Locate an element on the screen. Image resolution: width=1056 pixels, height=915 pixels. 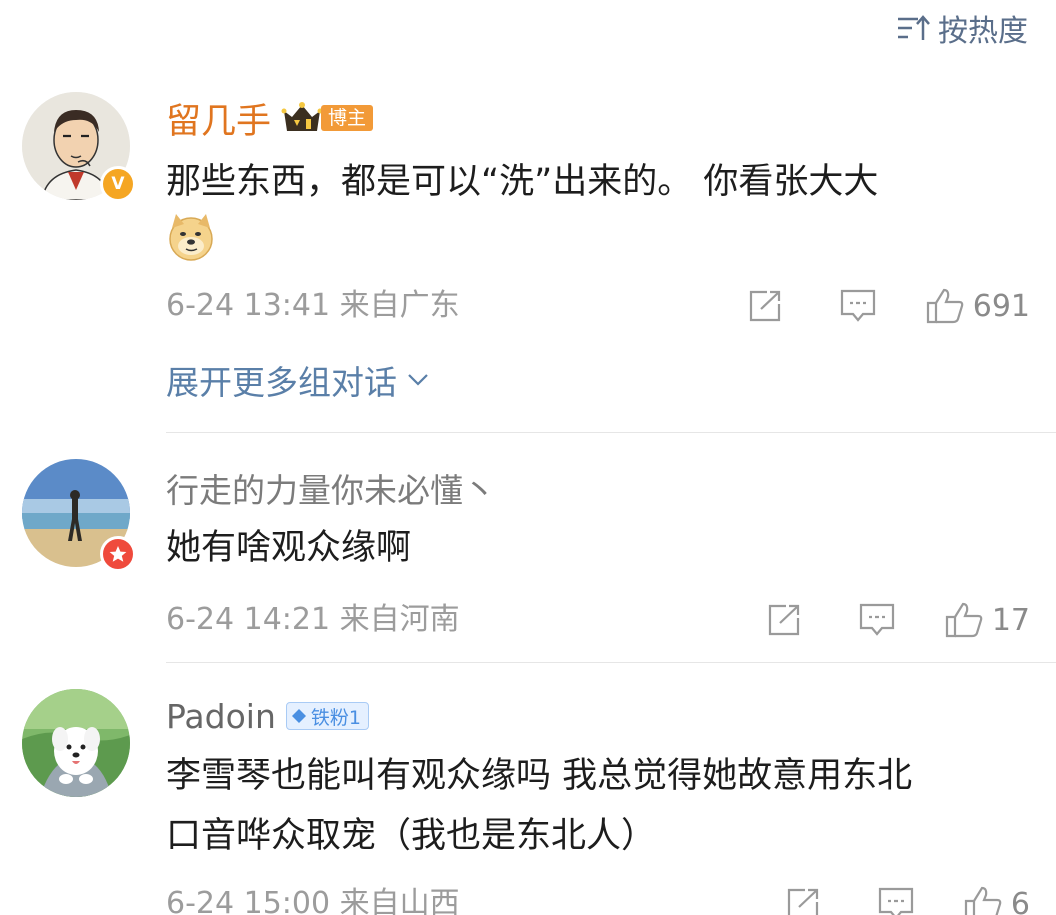
comment-time: 6-24 13:41 is located at coordinates (248, 305).